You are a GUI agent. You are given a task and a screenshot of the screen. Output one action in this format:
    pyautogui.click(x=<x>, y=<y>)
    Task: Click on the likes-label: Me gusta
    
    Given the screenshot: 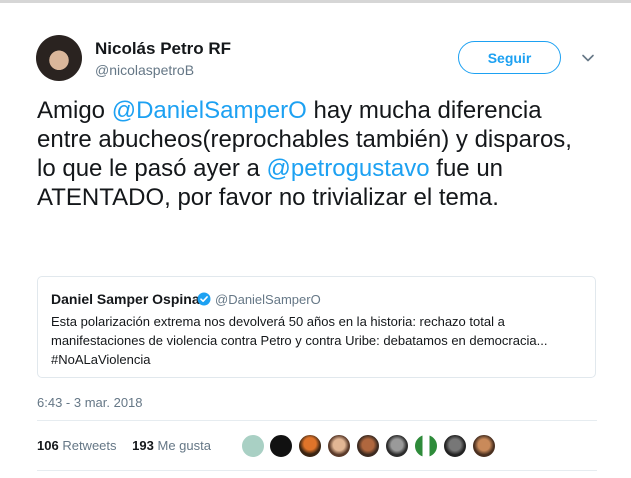 What is the action you would take?
    pyautogui.click(x=183, y=445)
    